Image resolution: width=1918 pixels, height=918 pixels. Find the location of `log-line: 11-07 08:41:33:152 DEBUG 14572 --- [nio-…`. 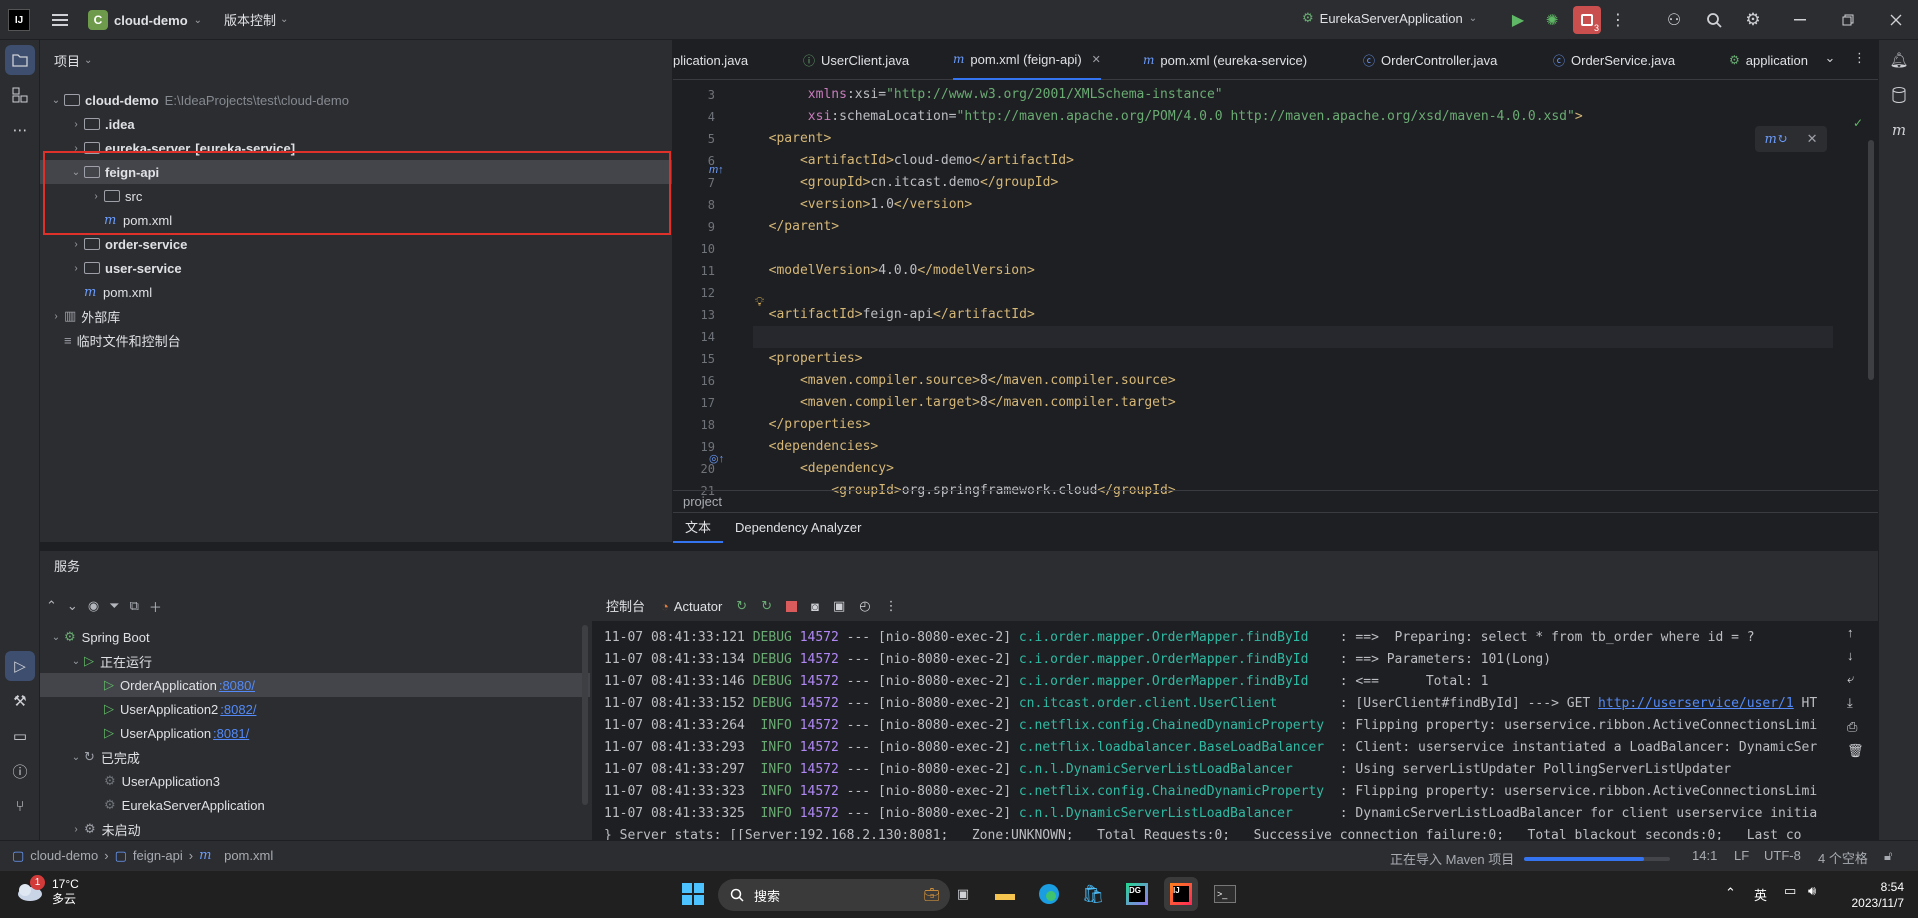

log-line: 11-07 08:41:33:152 DEBUG 14572 --- [nio-… is located at coordinates (1235, 704).